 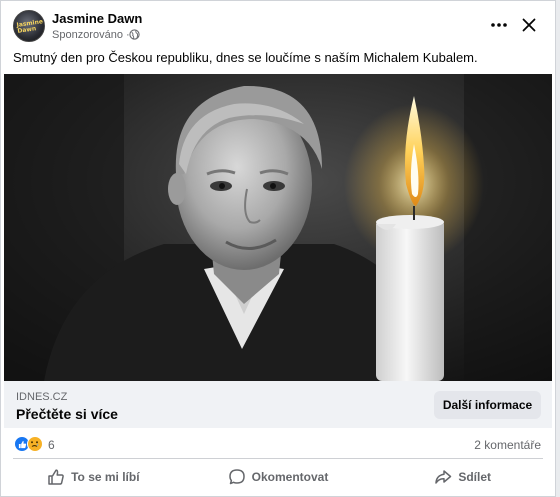 What do you see at coordinates (236, 477) in the screenshot?
I see `comment-bubble-icon` at bounding box center [236, 477].